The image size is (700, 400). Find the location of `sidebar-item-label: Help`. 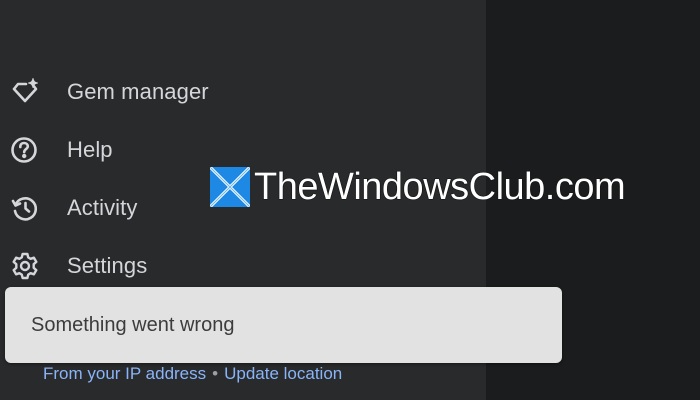

sidebar-item-label: Help is located at coordinates (90, 149).